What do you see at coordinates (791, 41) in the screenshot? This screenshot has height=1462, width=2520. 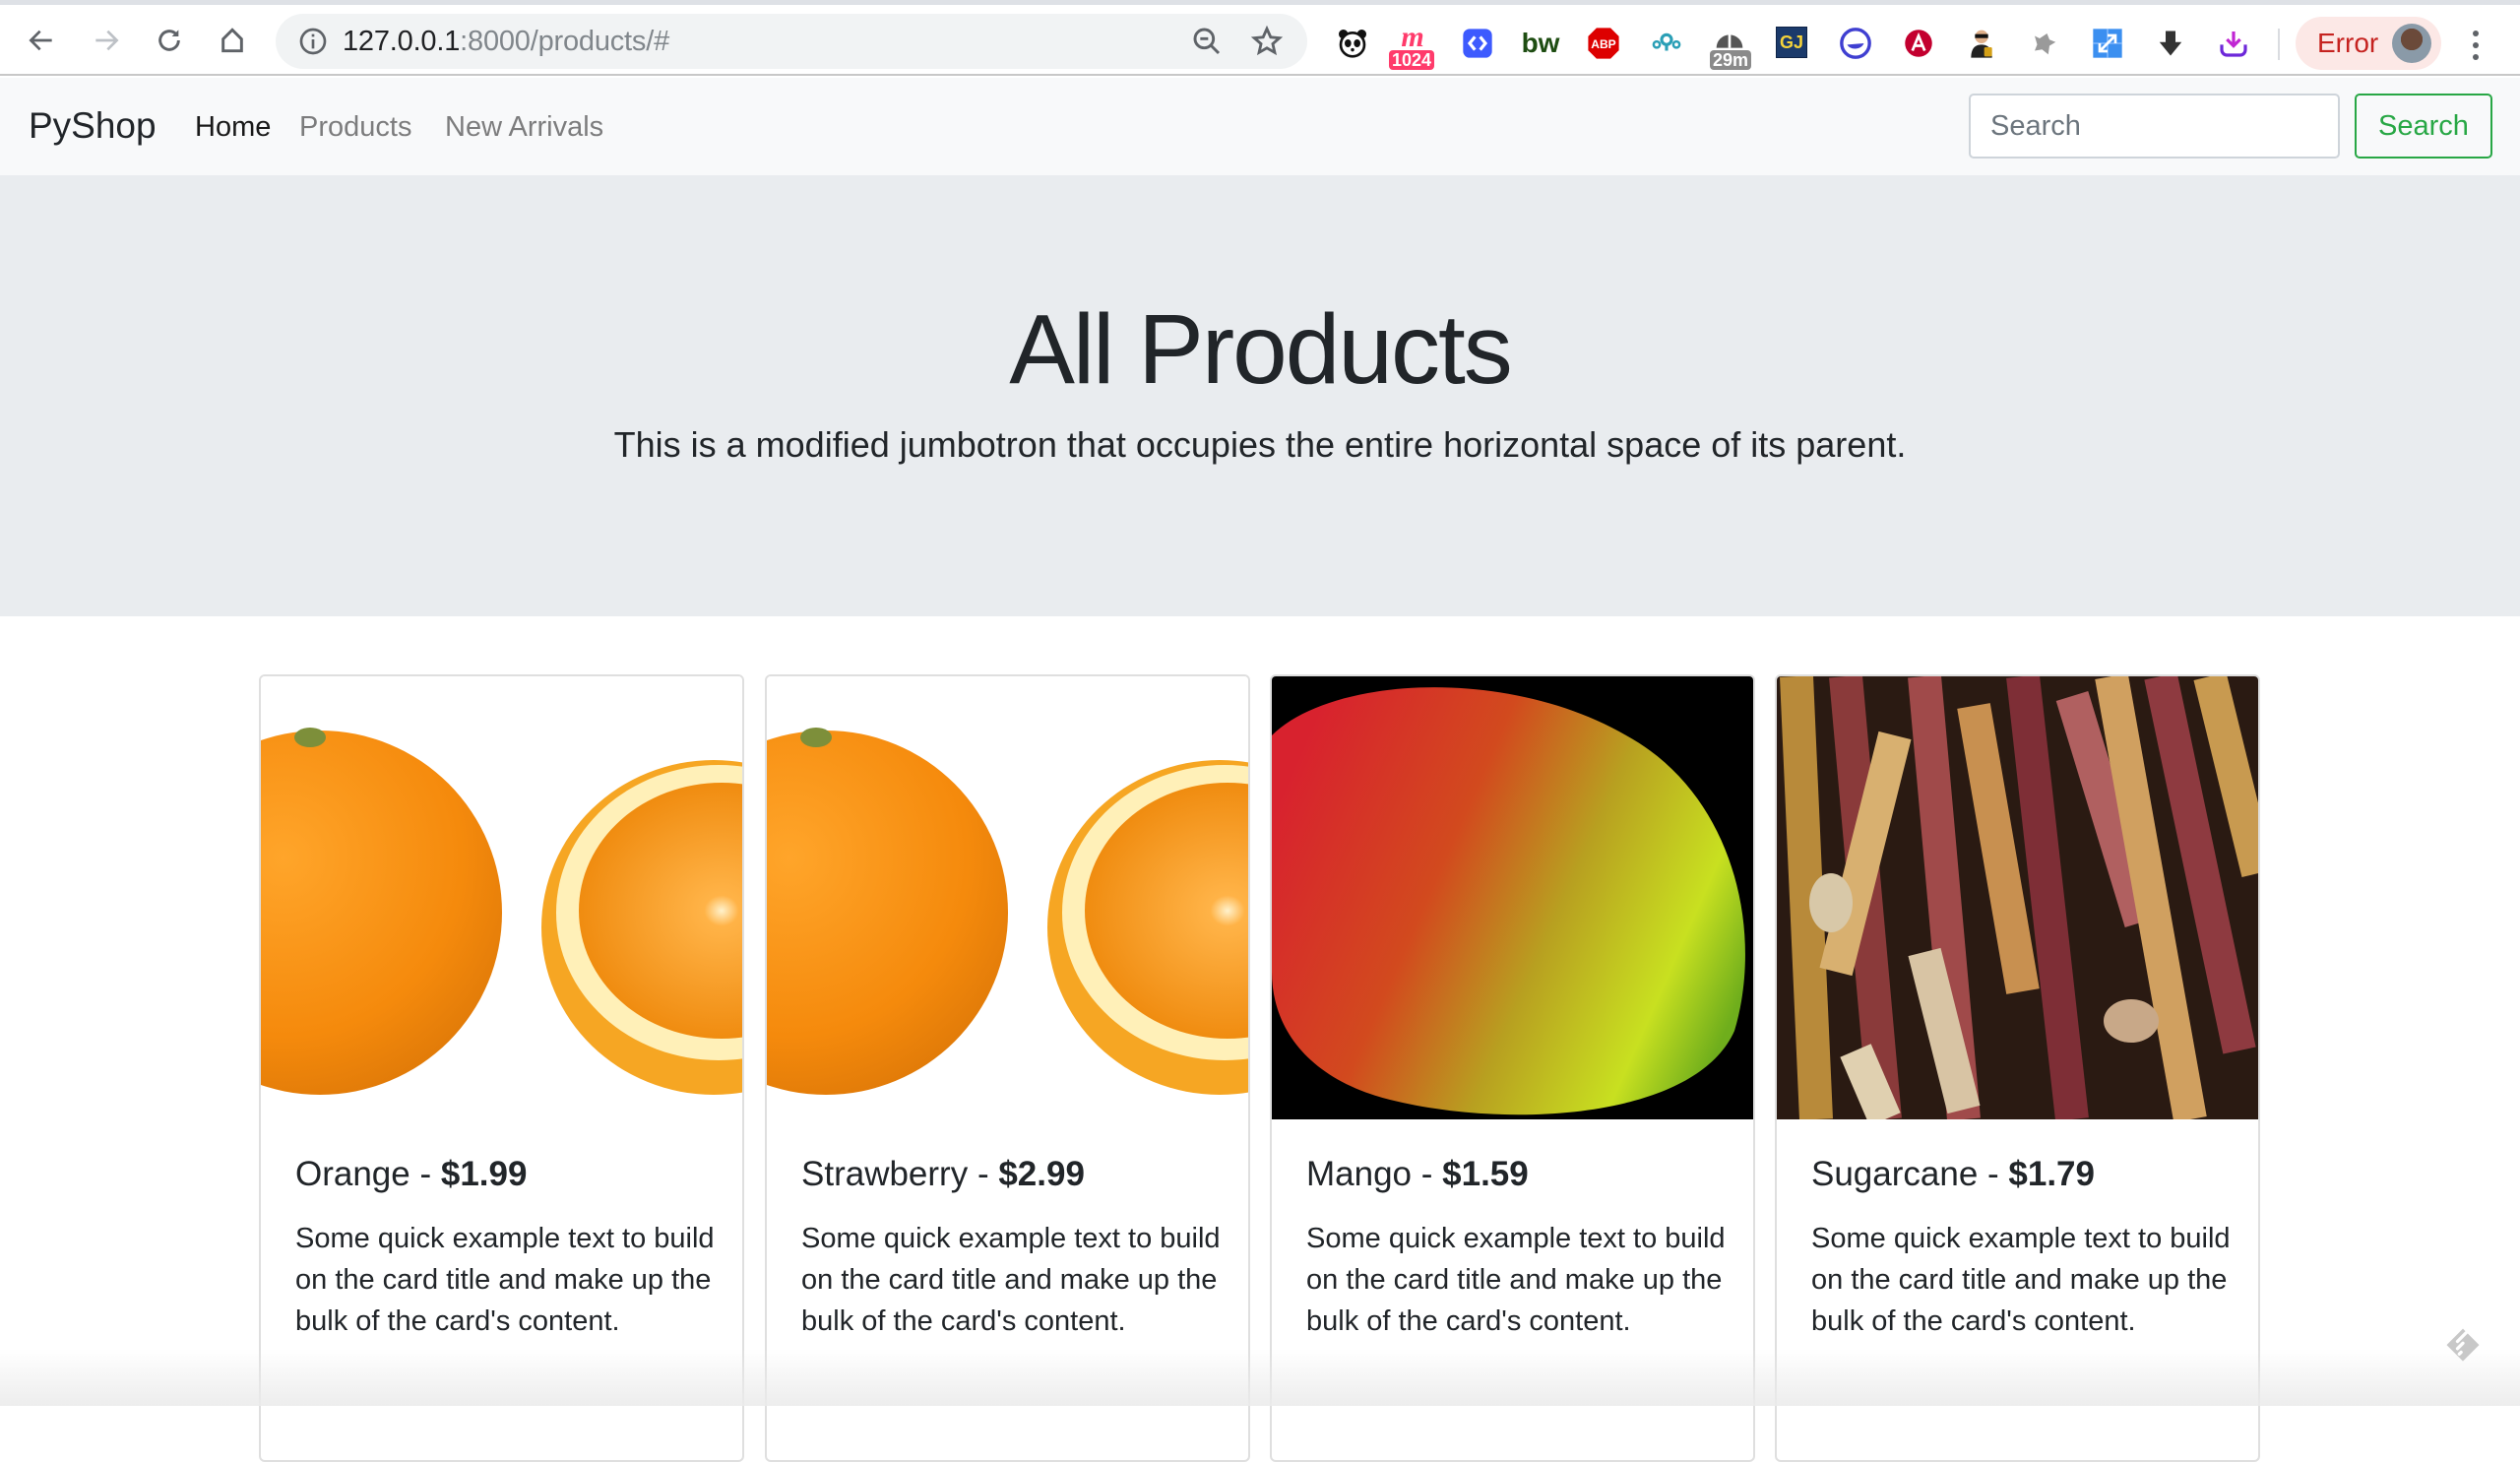 I see `address-bar: 127.0.0.1:8000/products/#` at bounding box center [791, 41].